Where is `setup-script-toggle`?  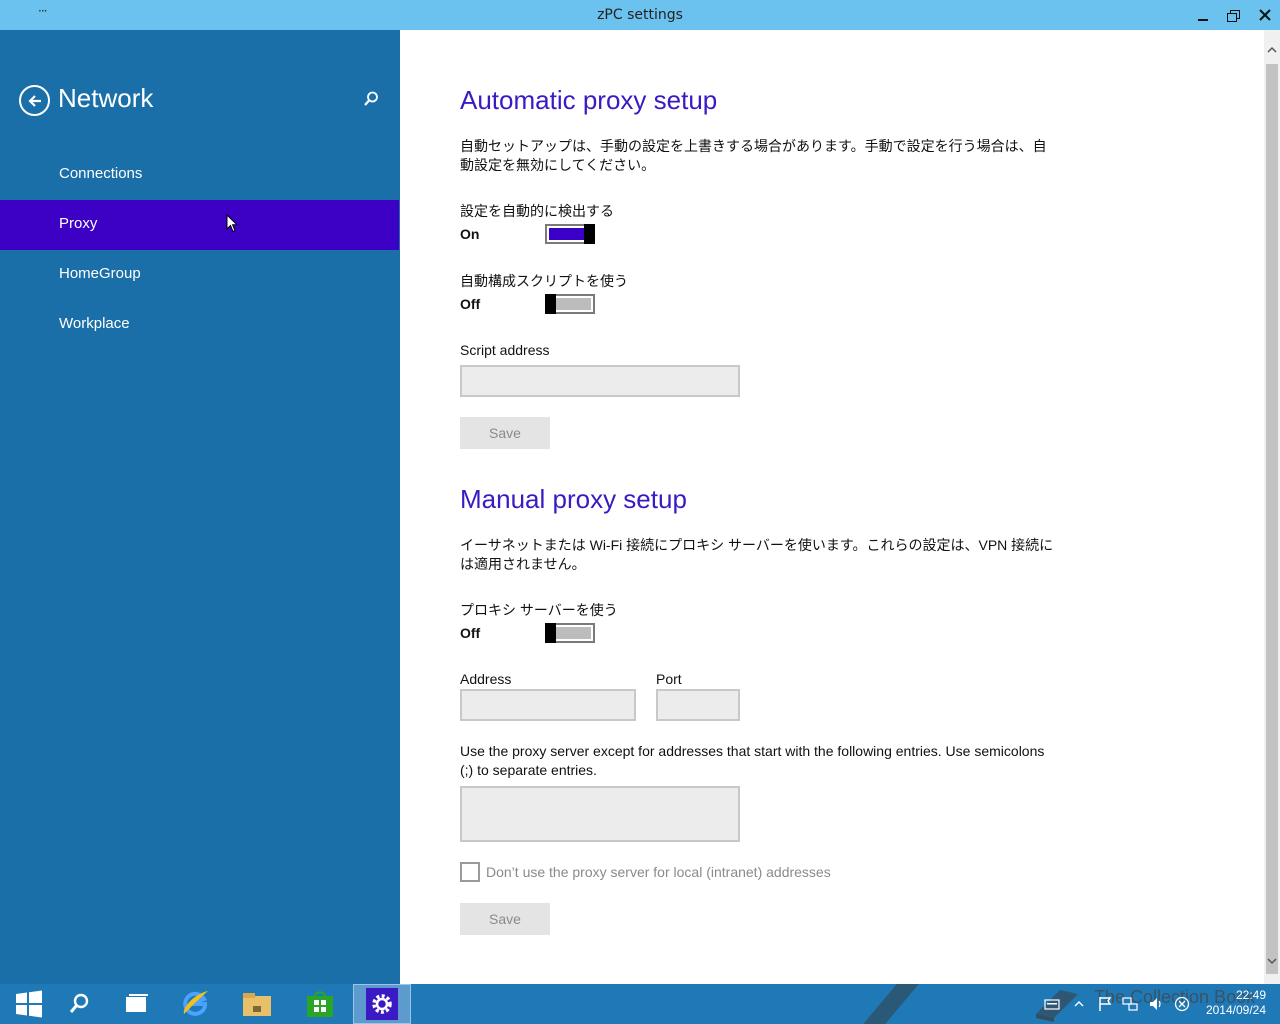 setup-script-toggle is located at coordinates (570, 304).